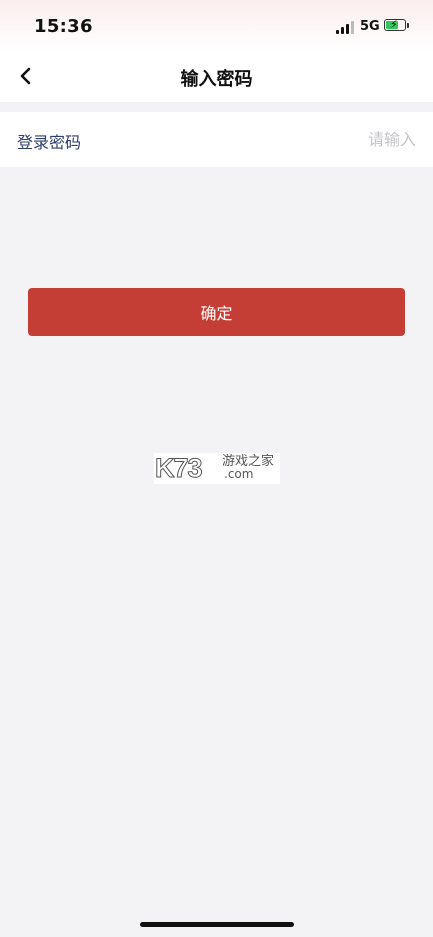 The image size is (433, 937). I want to click on network-type: 5G, so click(370, 26).